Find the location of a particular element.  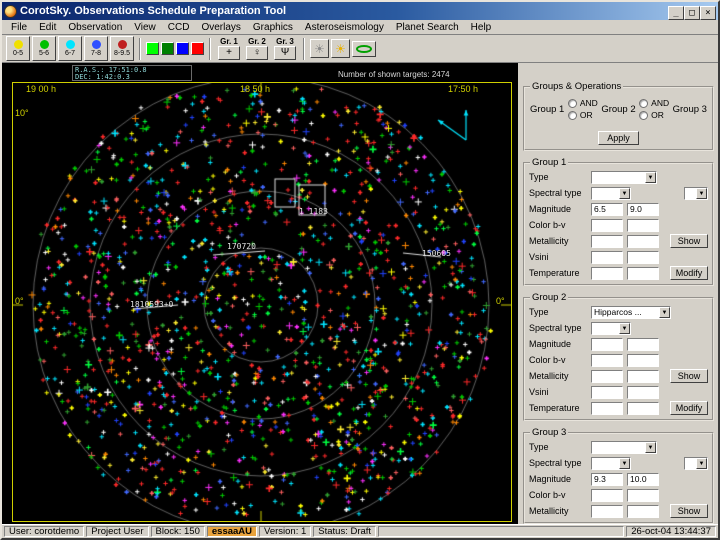

magnitude-filter-button-7-8: 7-8 is located at coordinates (96, 48).